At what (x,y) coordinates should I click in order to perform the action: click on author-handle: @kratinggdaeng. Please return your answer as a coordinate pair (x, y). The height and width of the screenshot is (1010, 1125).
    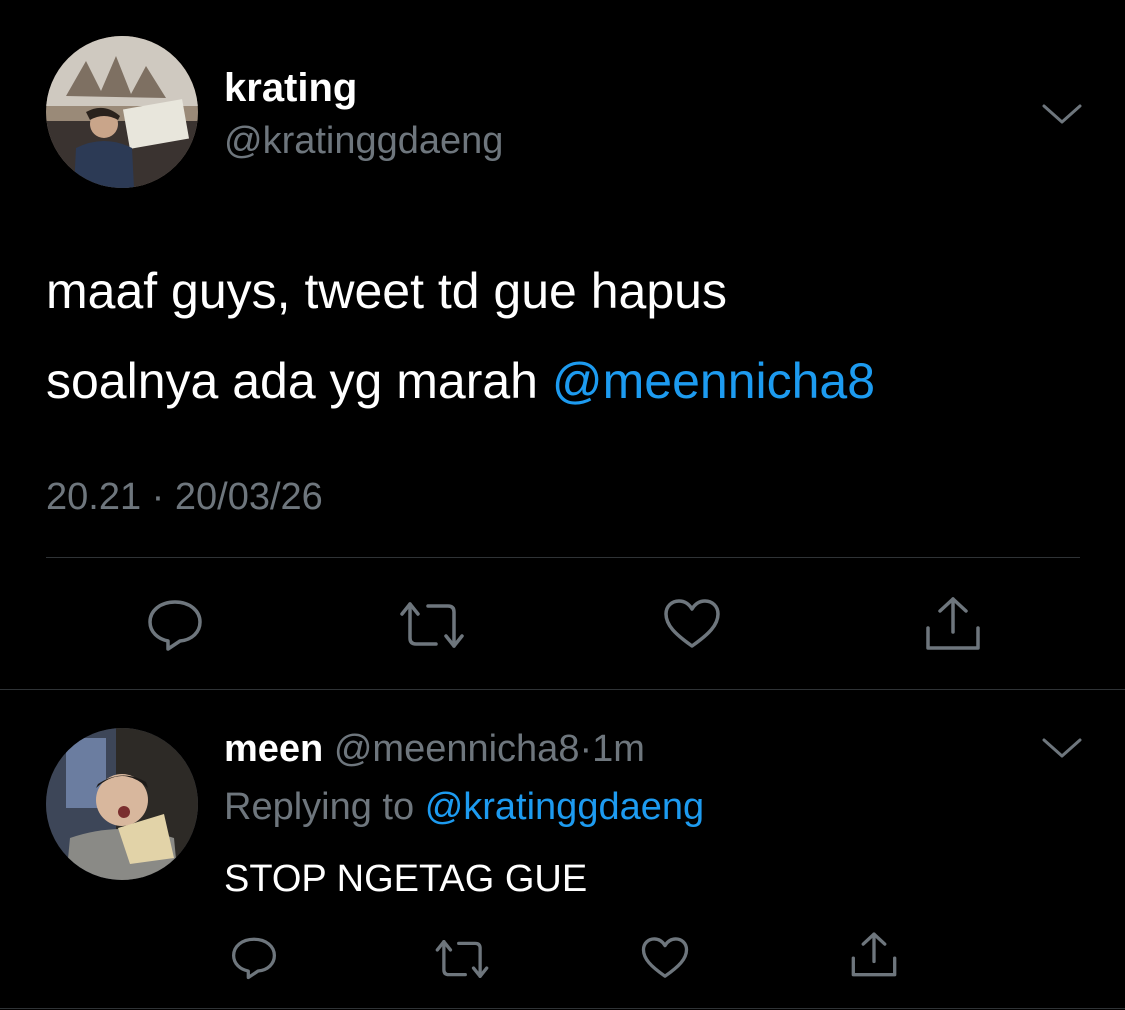
    Looking at the image, I should click on (363, 141).